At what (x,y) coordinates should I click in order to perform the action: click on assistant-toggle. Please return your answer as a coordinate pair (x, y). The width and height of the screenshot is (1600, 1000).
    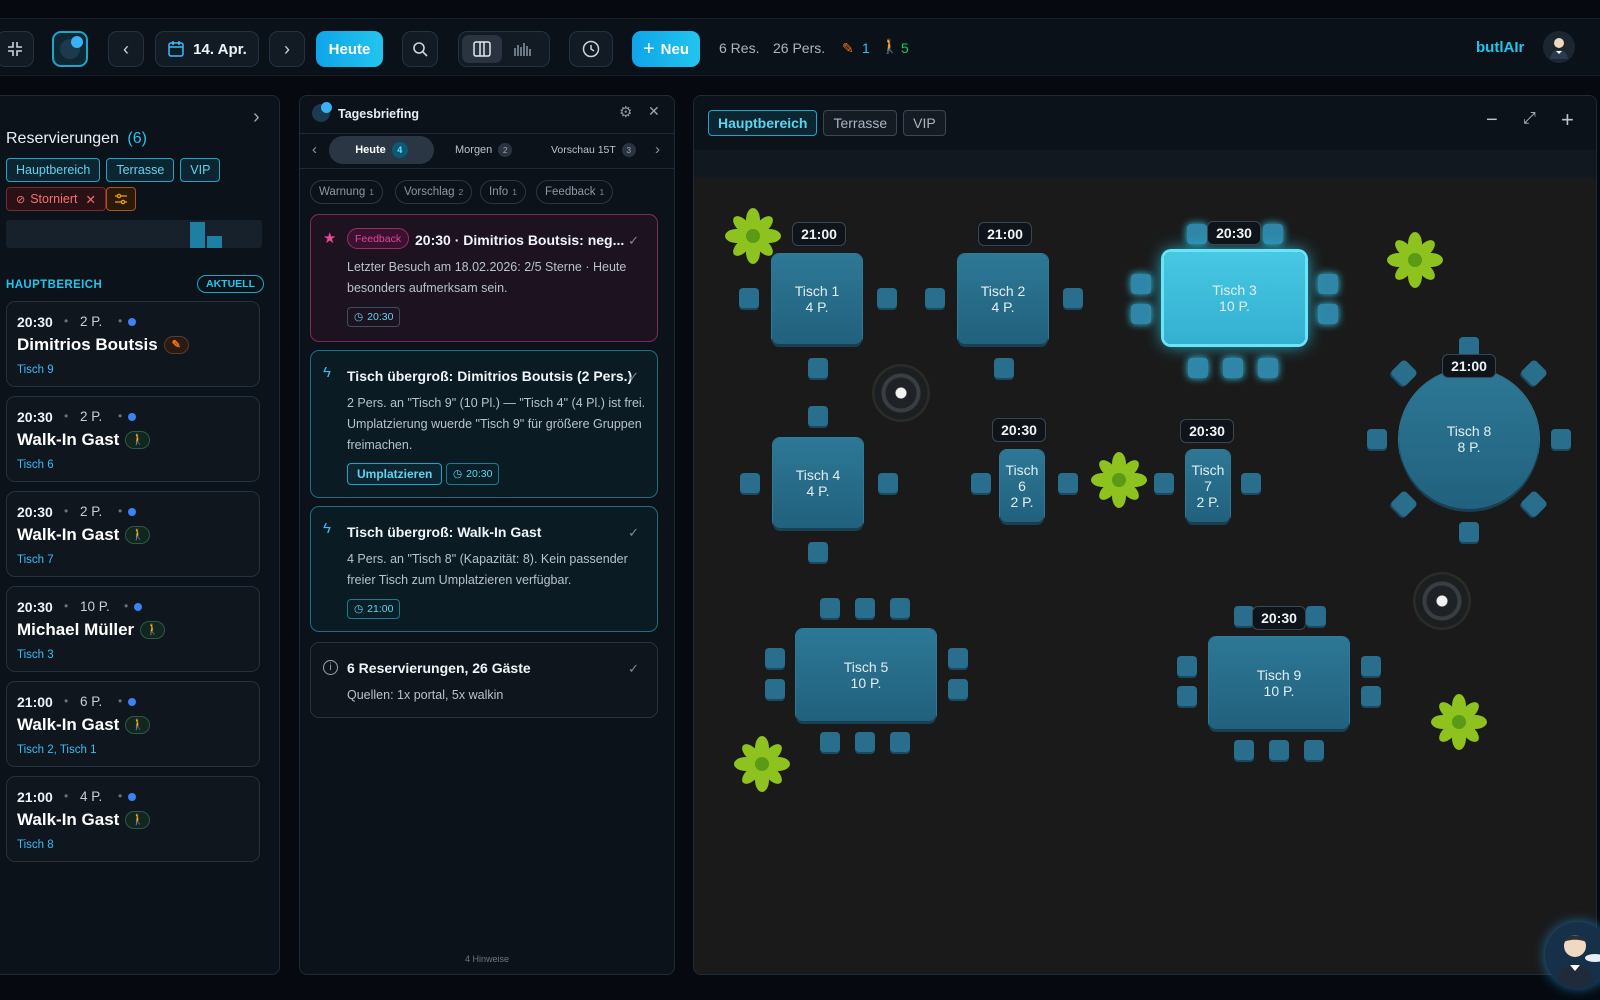
    Looking at the image, I should click on (70, 49).